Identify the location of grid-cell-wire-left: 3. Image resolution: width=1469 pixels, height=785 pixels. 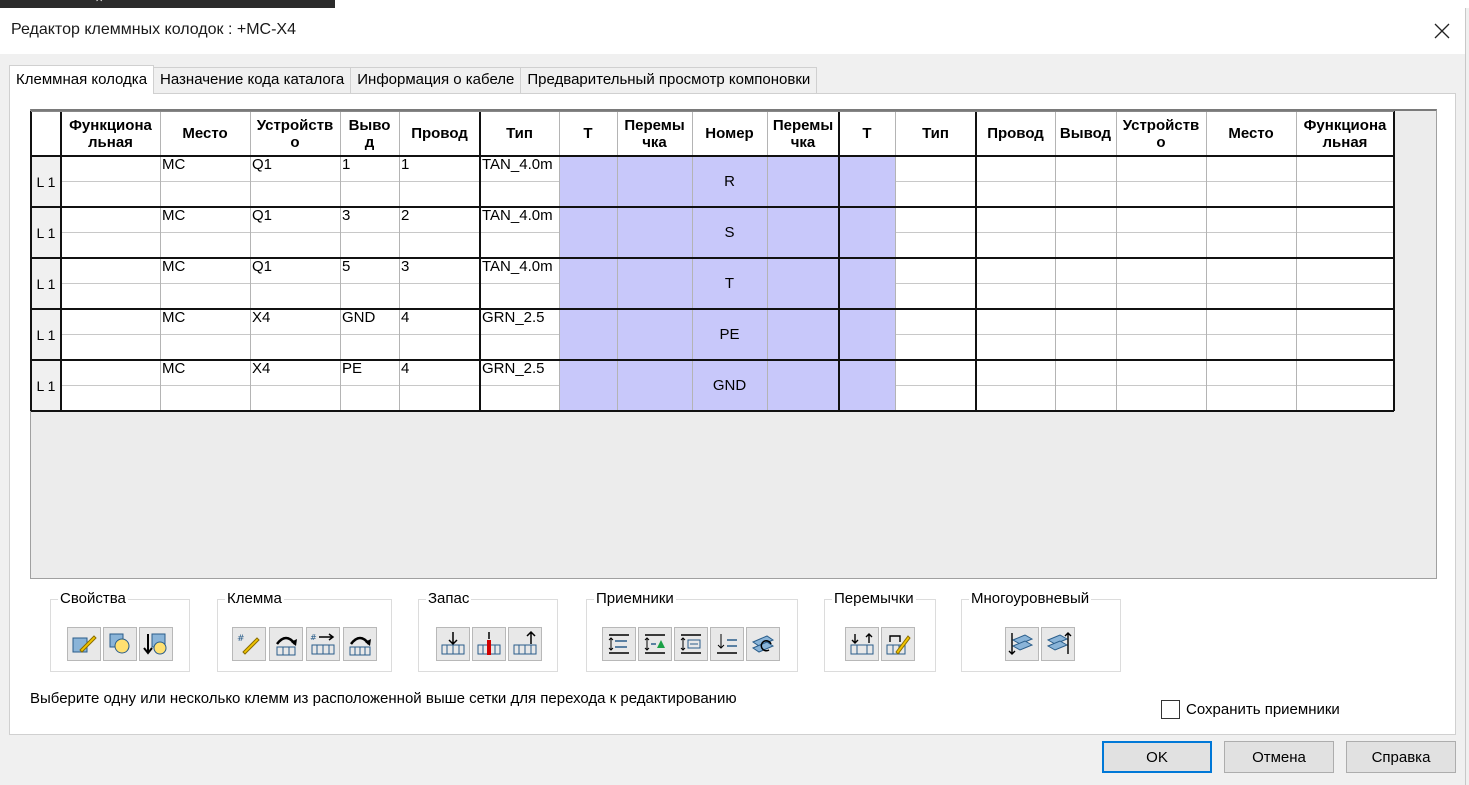
(439, 271).